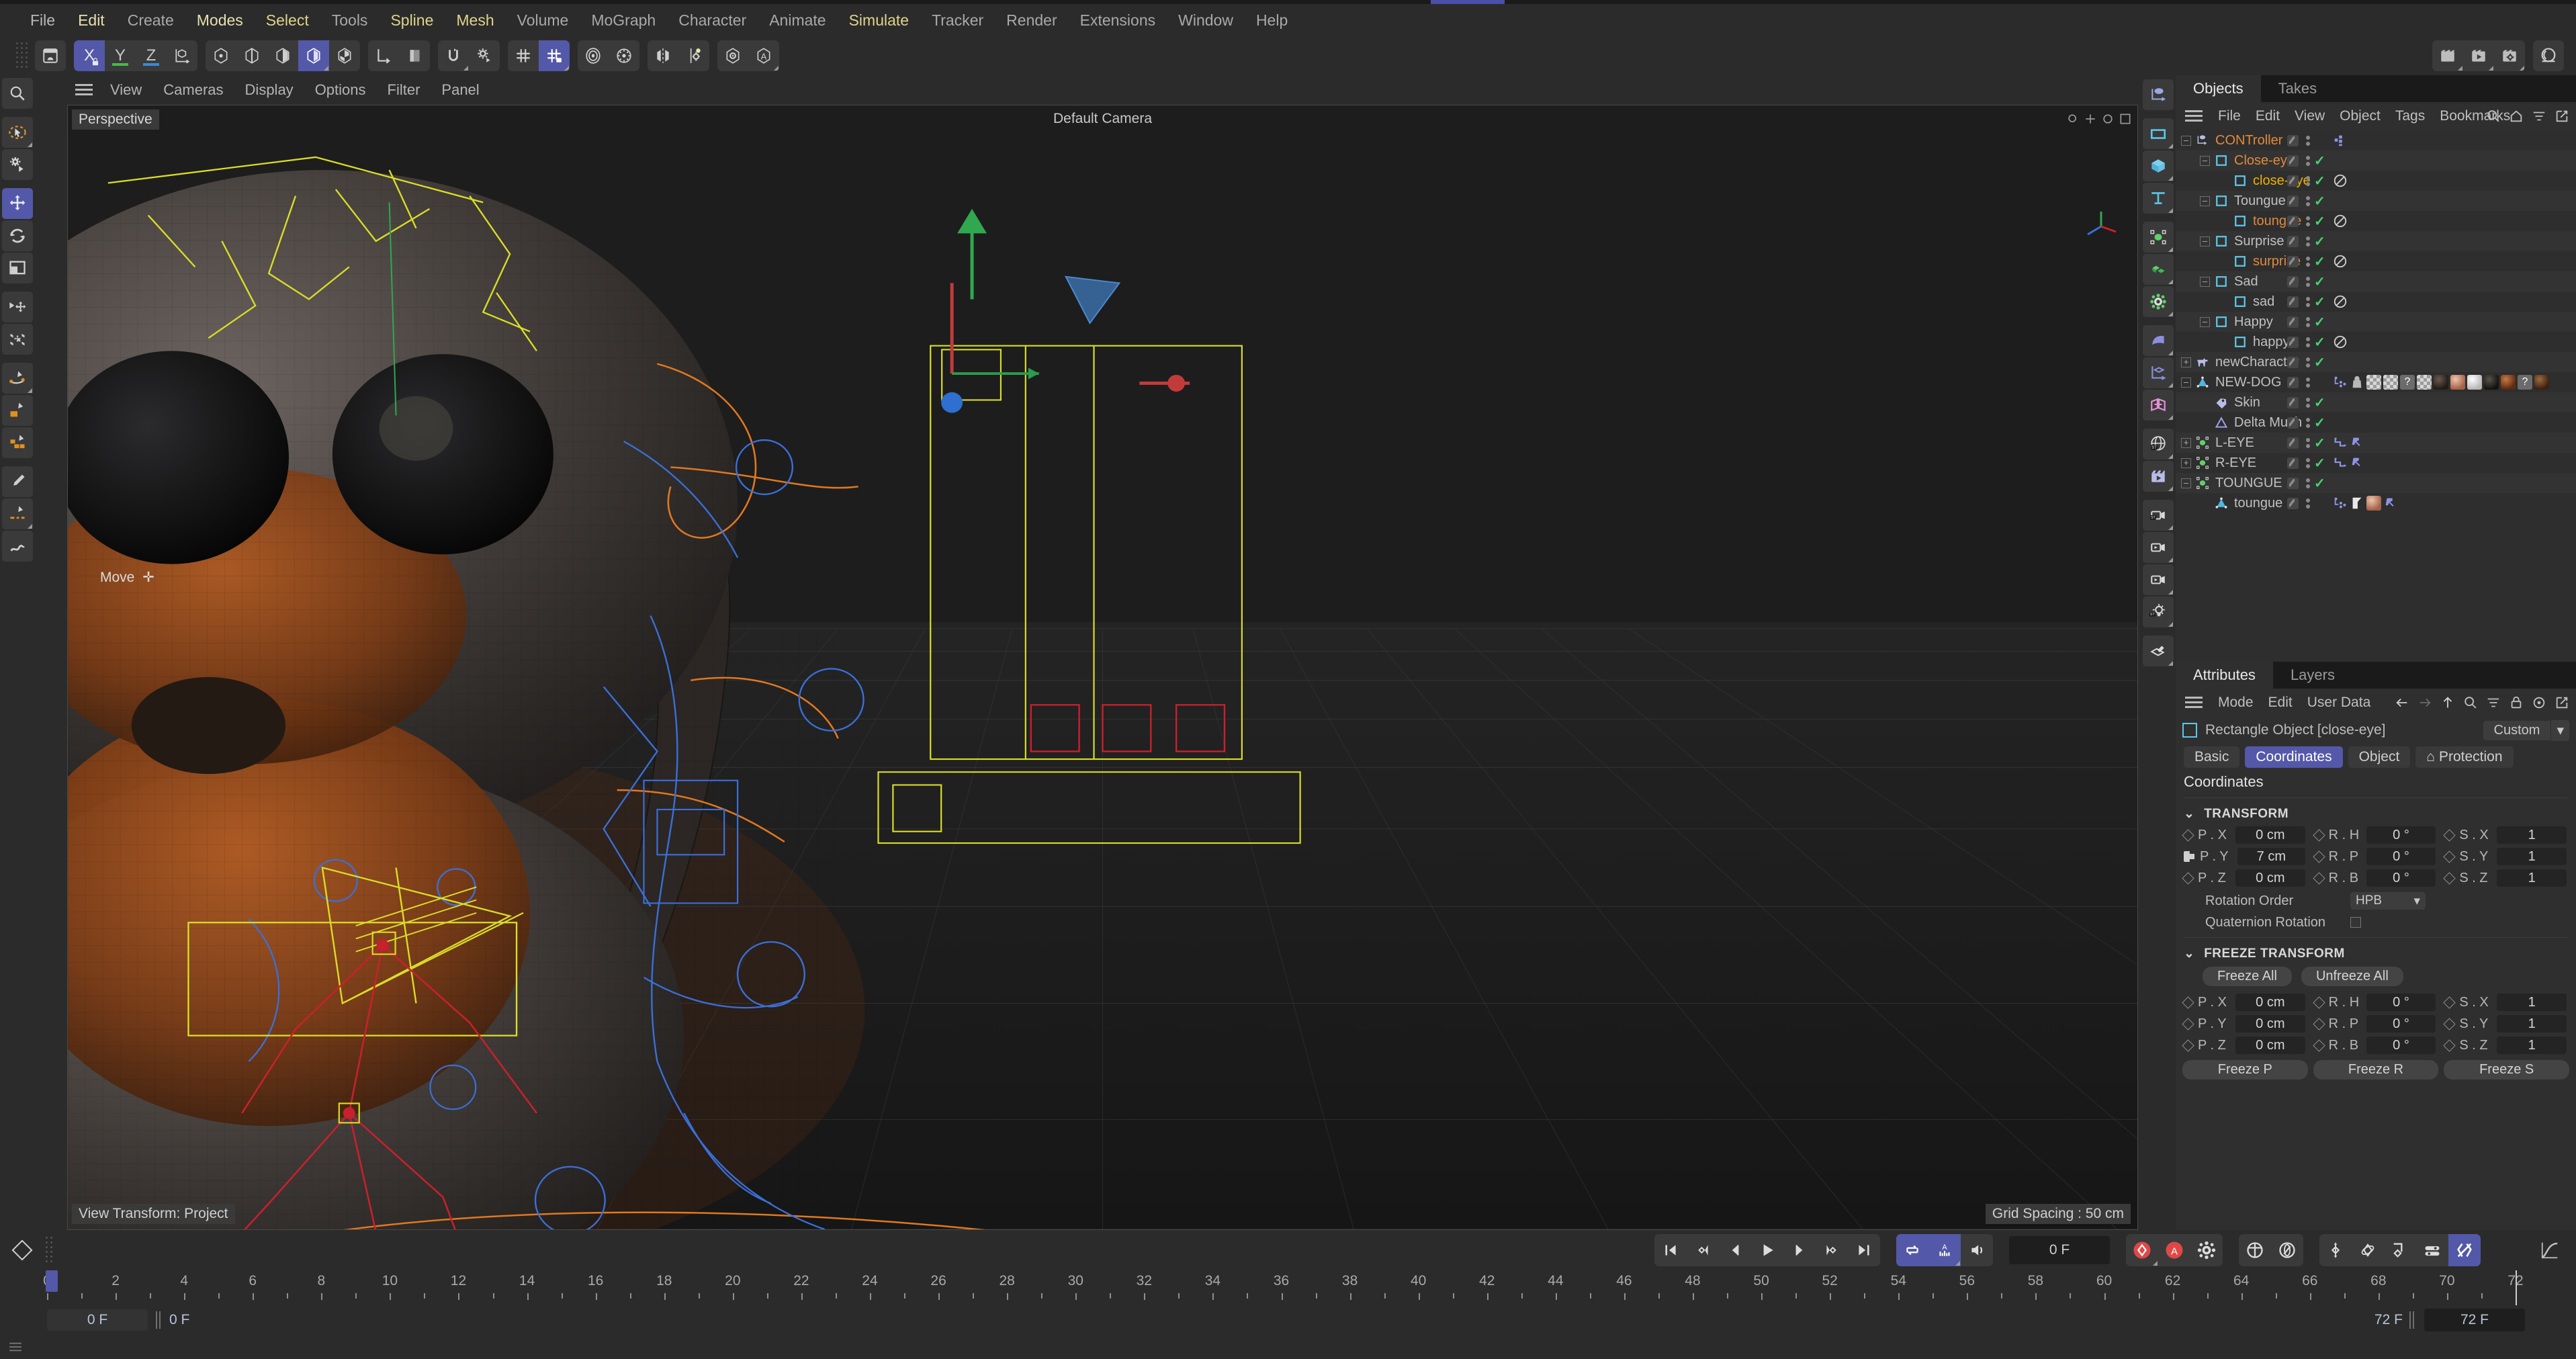 This screenshot has height=1359, width=2576. I want to click on sculpt-tool-icon, so click(18, 546).